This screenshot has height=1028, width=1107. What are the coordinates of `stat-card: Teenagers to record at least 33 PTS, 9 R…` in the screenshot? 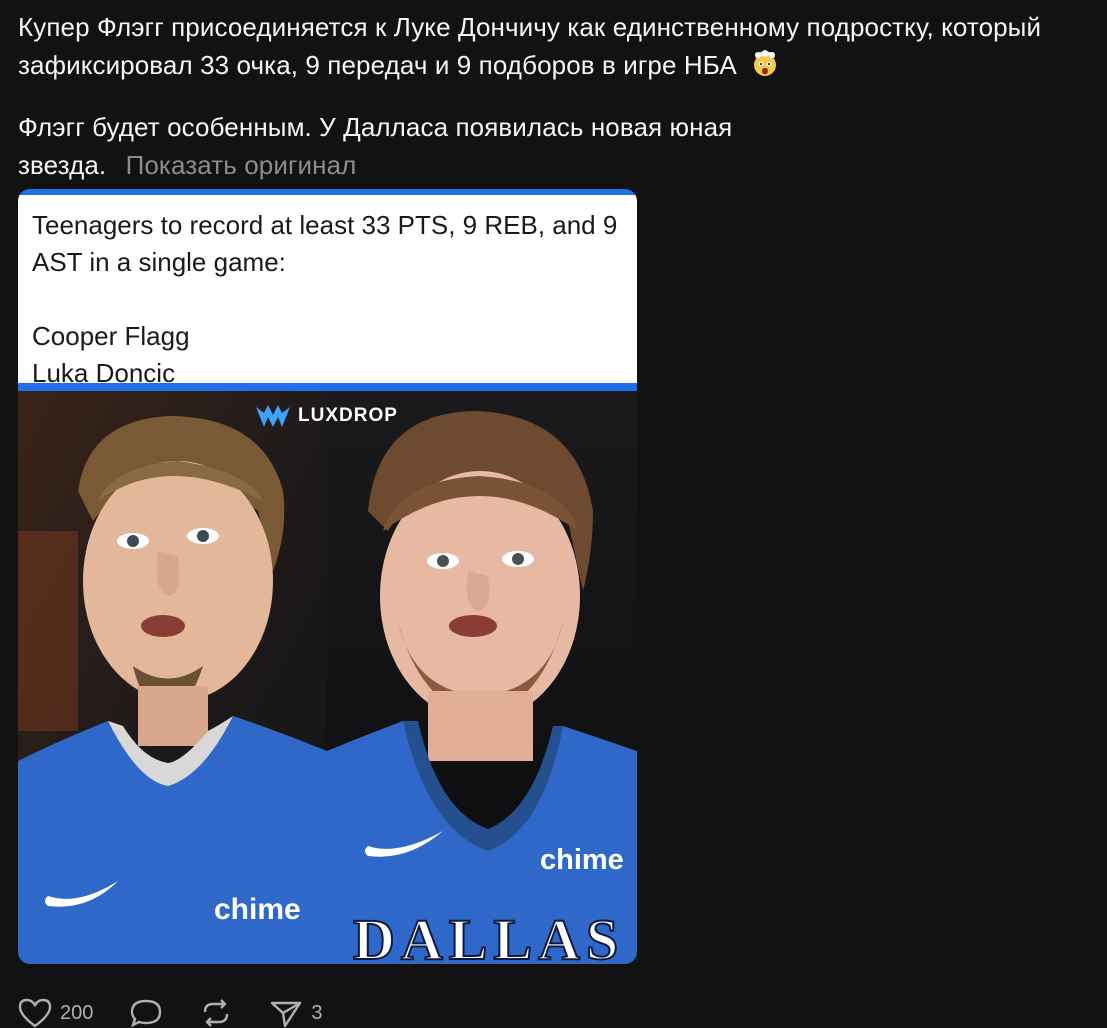 It's located at (327, 291).